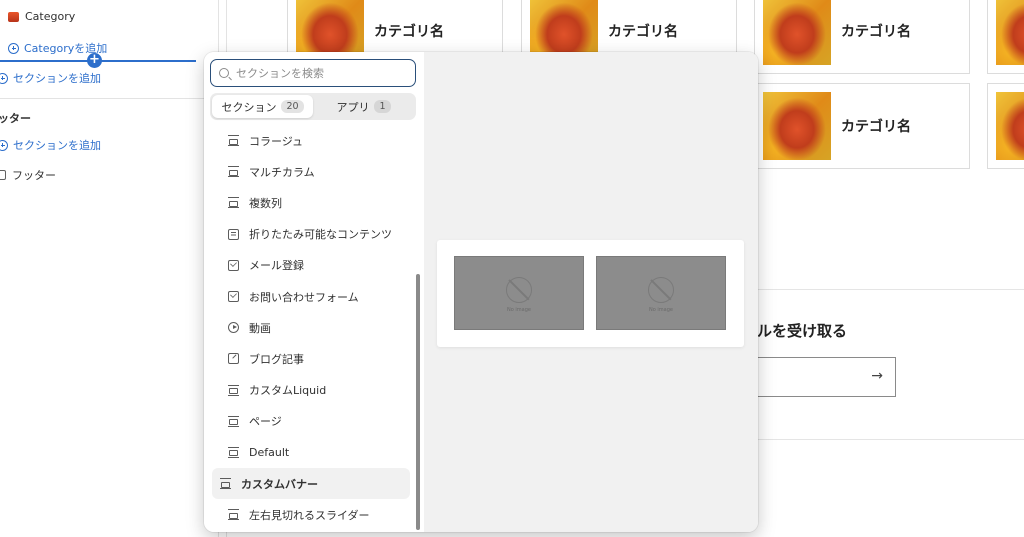 The image size is (1024, 537). I want to click on section-search-field, so click(313, 73).